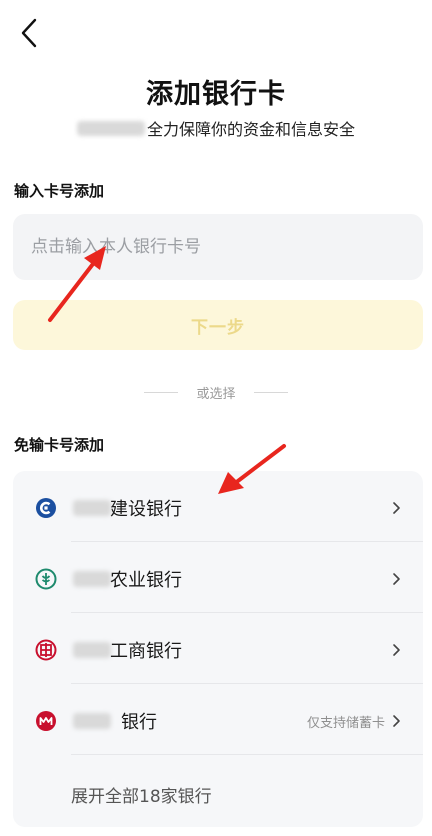  Describe the element at coordinates (139, 722) in the screenshot. I see `bank-name: 银行` at that location.